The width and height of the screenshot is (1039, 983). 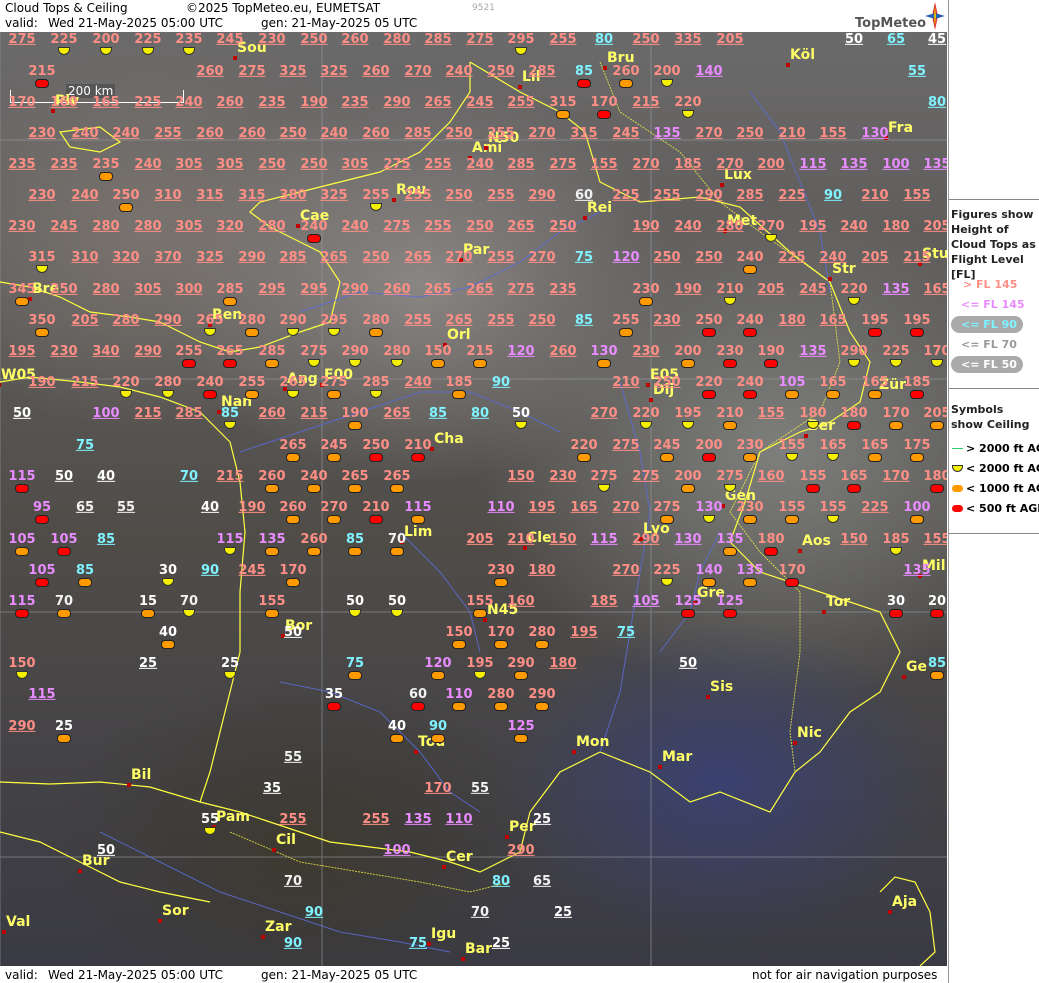 I want to click on cloud-top-value: 370, so click(x=168, y=257).